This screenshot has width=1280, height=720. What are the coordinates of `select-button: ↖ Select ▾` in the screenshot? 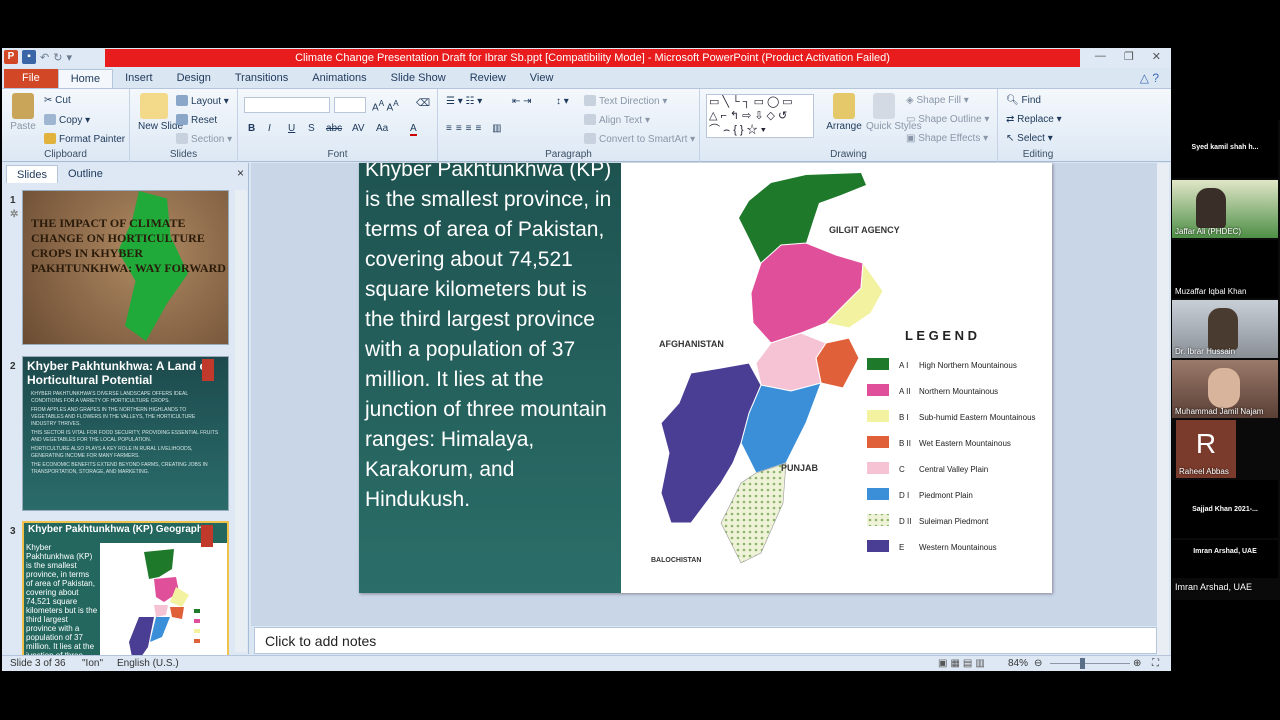 It's located at (1029, 138).